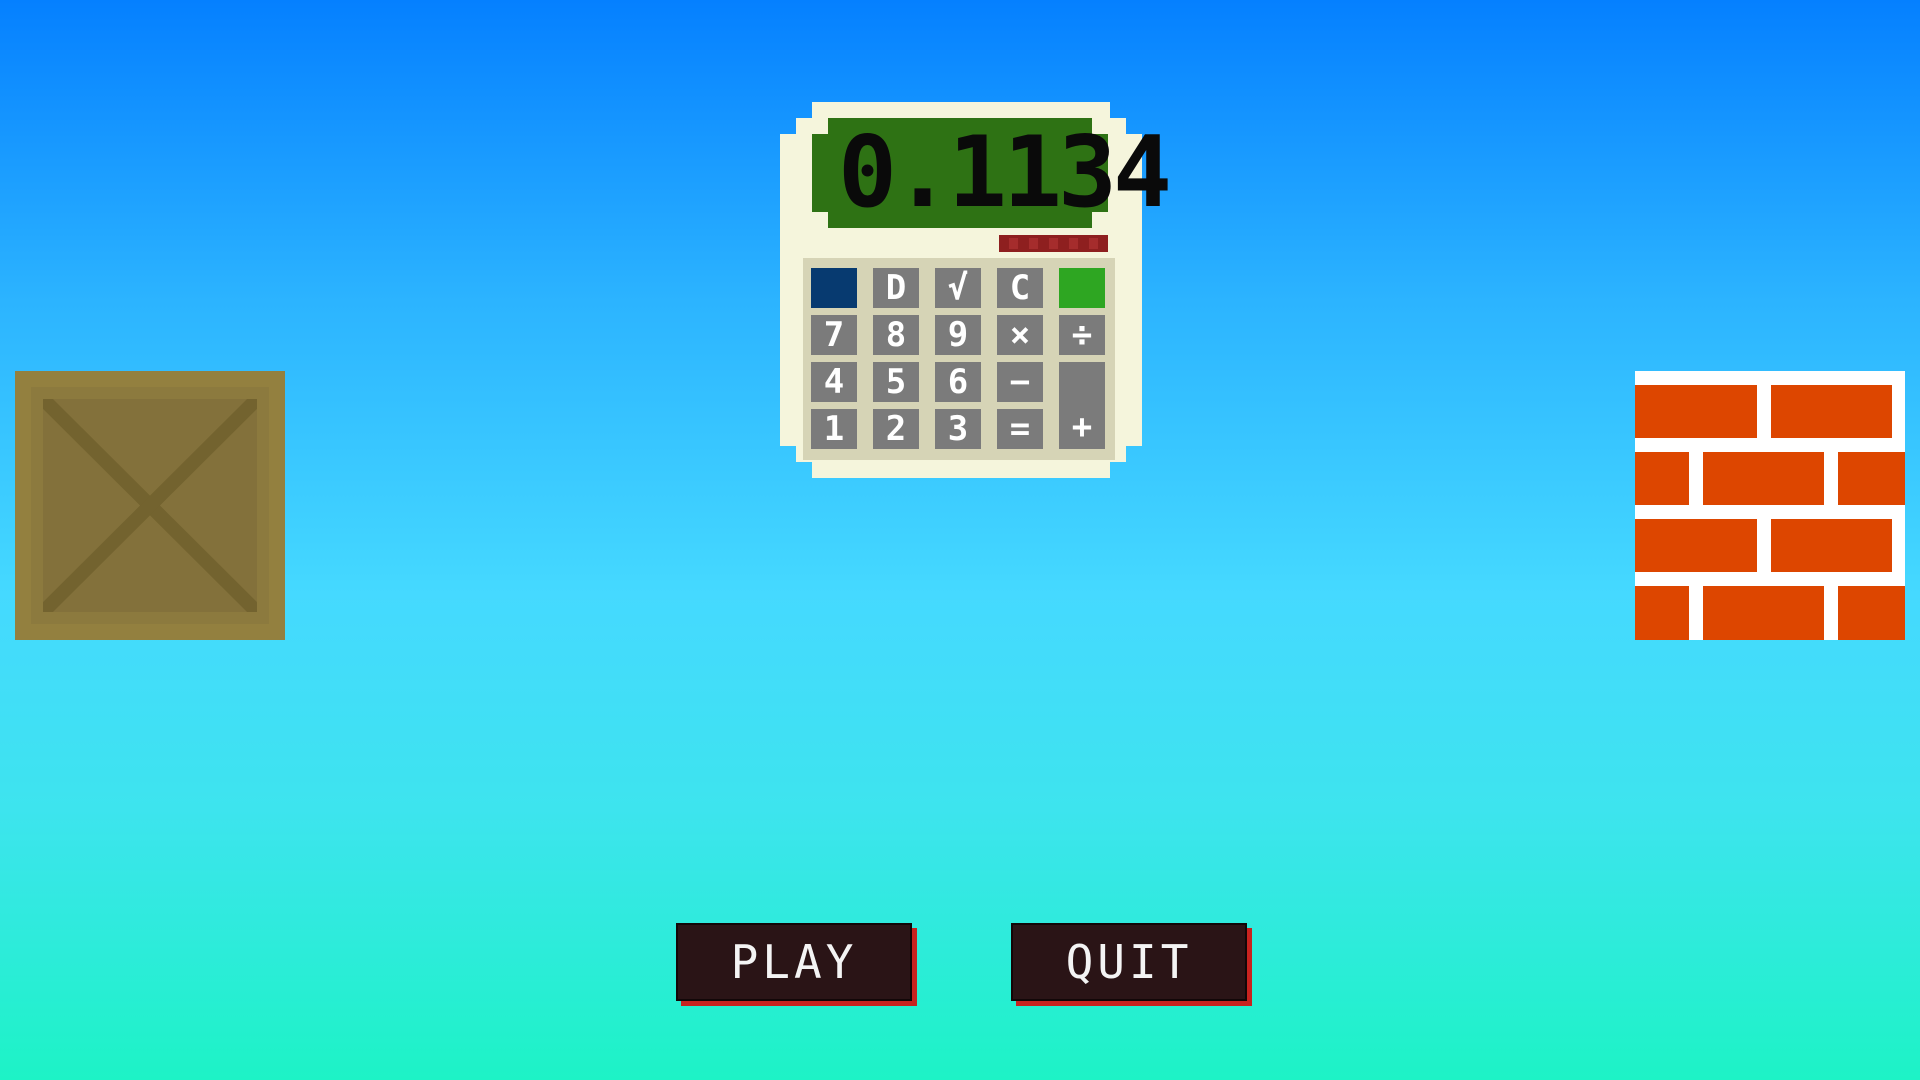 The width and height of the screenshot is (1920, 1080). What do you see at coordinates (1020, 382) in the screenshot?
I see `calc-key-minus: −` at bounding box center [1020, 382].